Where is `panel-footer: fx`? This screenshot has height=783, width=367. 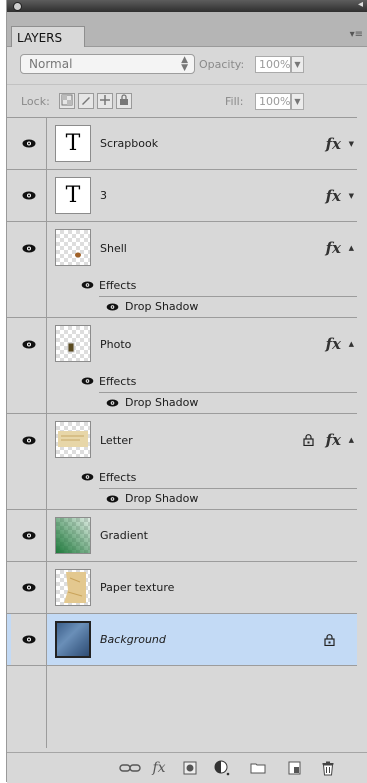
panel-footer: fx is located at coordinates (187, 767).